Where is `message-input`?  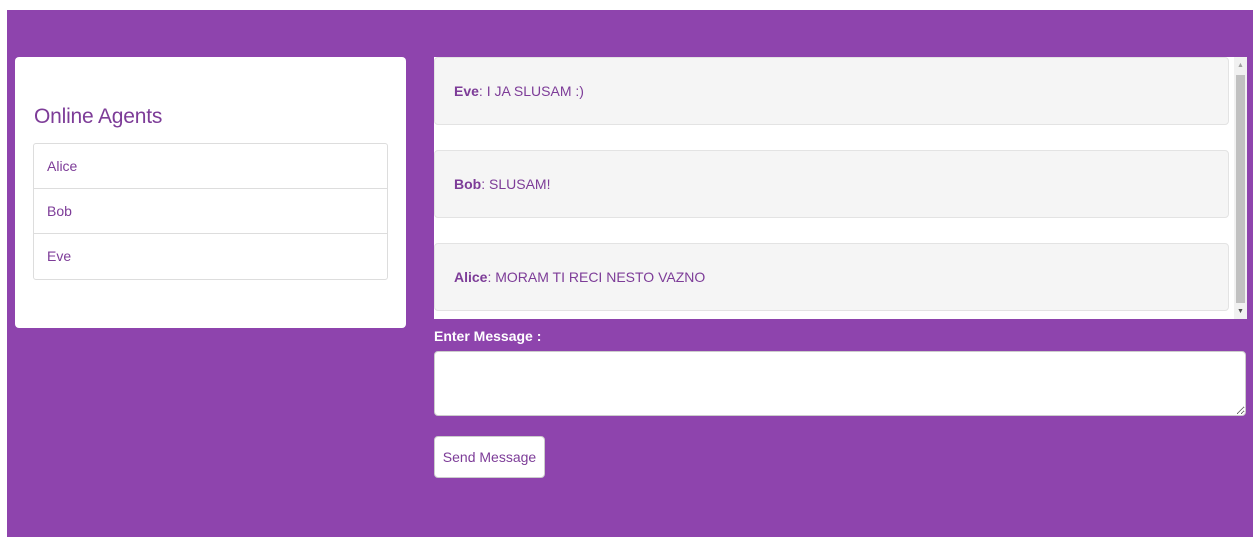 message-input is located at coordinates (840, 383).